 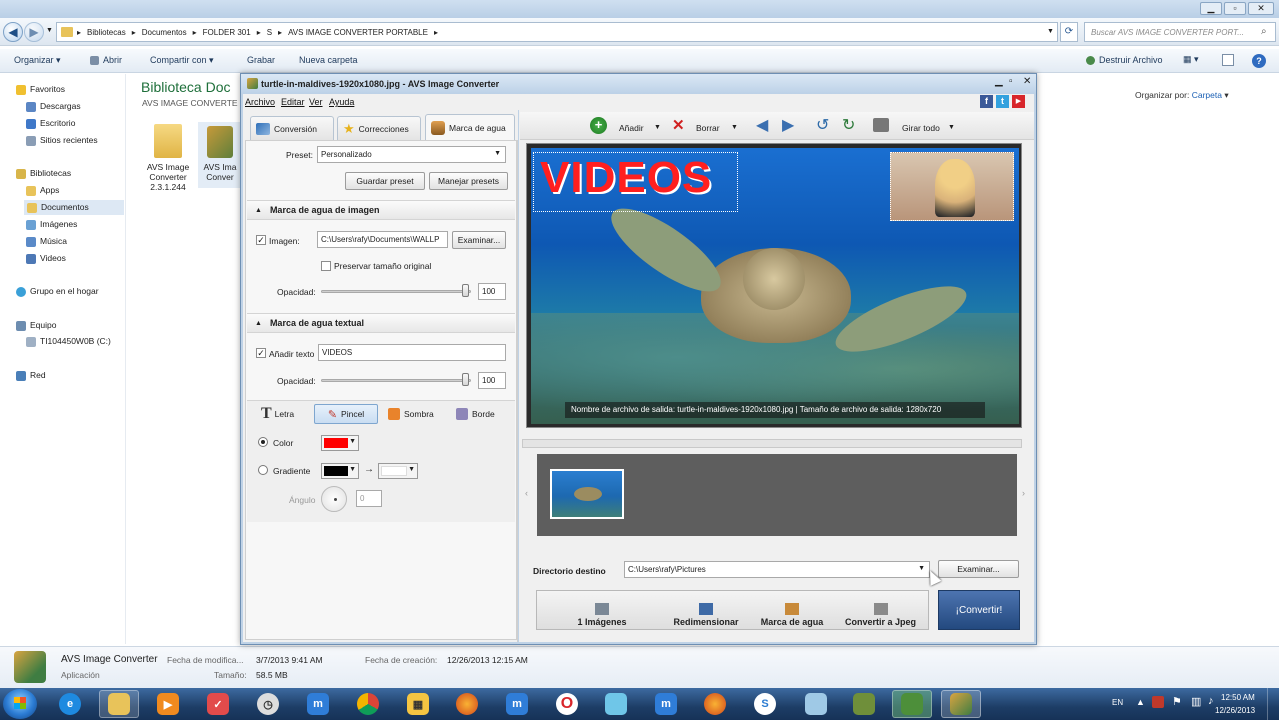 I want to click on delete-button: Borrar, so click(x=708, y=128).